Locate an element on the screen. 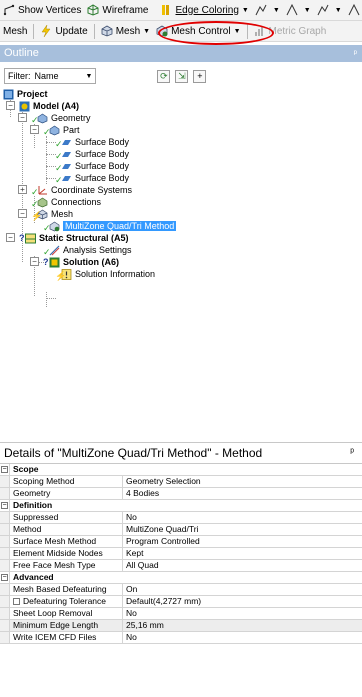 The image size is (362, 697). details-section-advanced: − Advanced is located at coordinates (181, 578).